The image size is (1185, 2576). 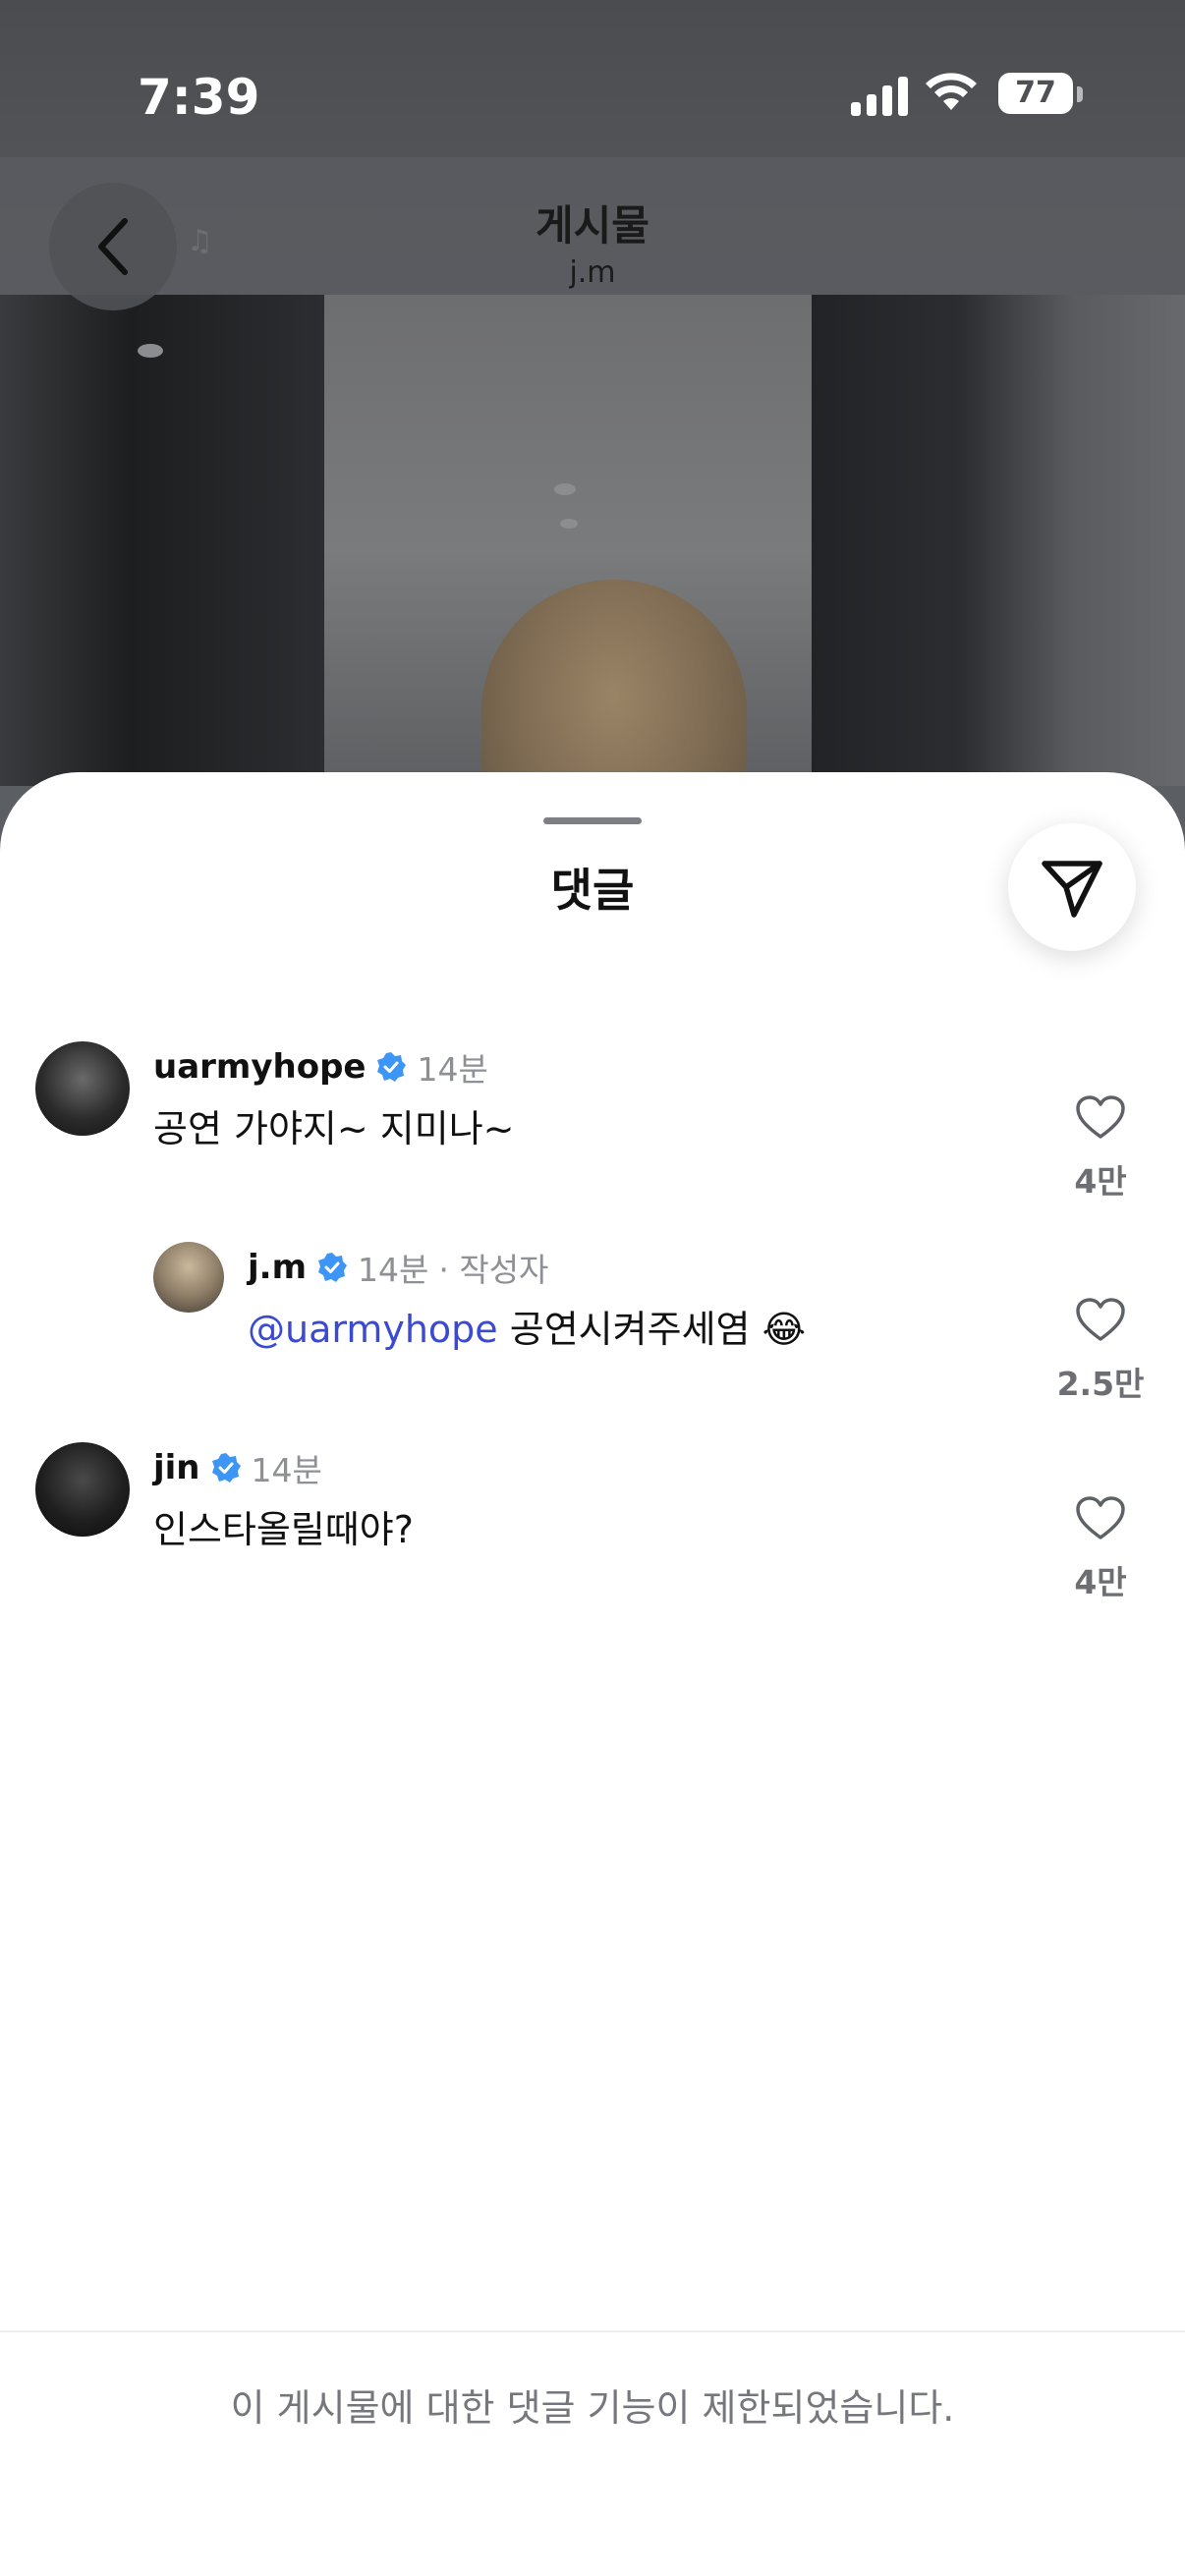 What do you see at coordinates (592, 820) in the screenshot?
I see `sheet-grabber` at bounding box center [592, 820].